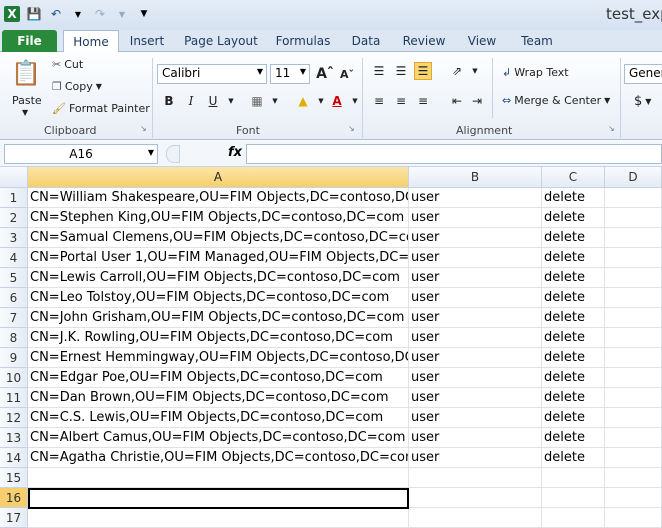 Image resolution: width=662 pixels, height=528 pixels. Describe the element at coordinates (78, 14) in the screenshot. I see `undo-dropdown-icon: ▼` at that location.